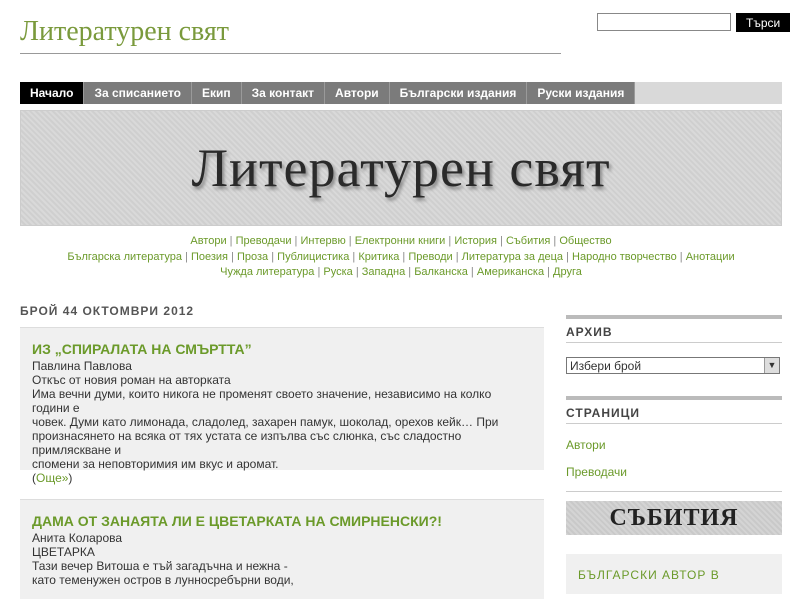  I want to click on archive-select: Избери брой ▼, so click(673, 365).